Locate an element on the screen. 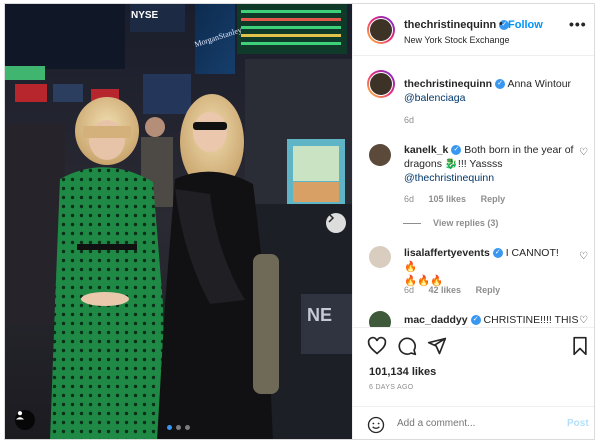  comment-macdaddyy: mac_daddyy ✓ CHRISTINE!!!! THIS is located at coordinates (494, 320).